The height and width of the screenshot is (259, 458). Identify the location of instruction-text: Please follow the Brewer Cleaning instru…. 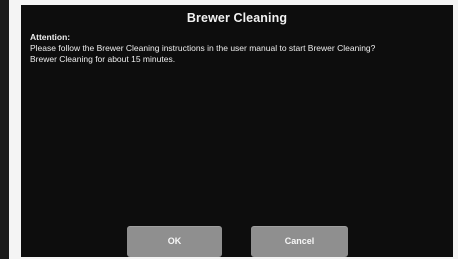
(203, 48).